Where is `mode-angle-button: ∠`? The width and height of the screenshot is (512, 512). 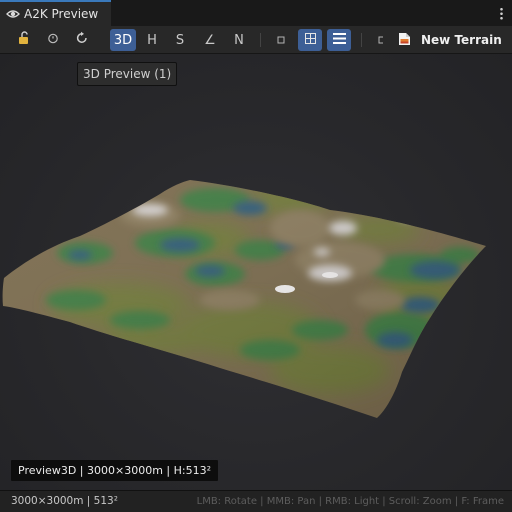 mode-angle-button: ∠ is located at coordinates (210, 40).